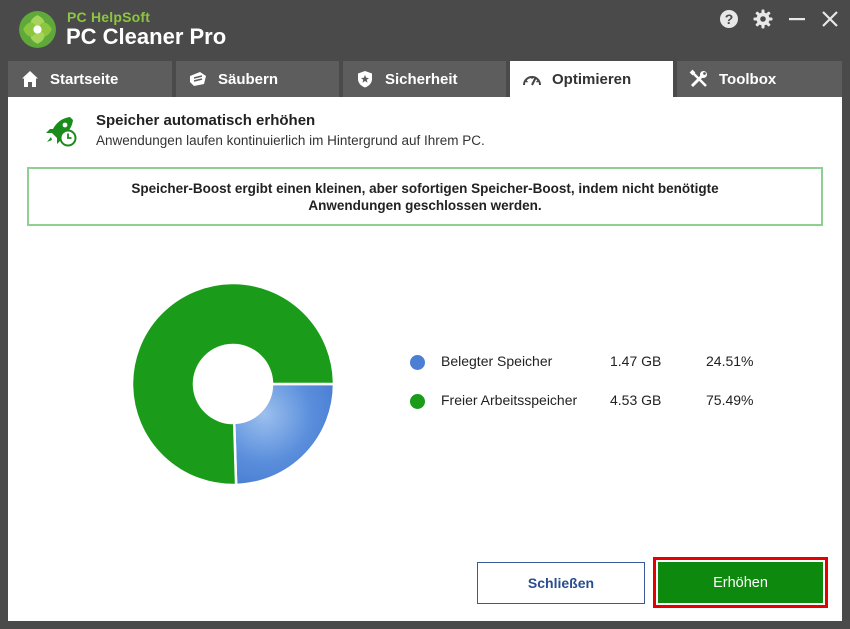  I want to click on tab-toolbox: Toolbox, so click(759, 79).